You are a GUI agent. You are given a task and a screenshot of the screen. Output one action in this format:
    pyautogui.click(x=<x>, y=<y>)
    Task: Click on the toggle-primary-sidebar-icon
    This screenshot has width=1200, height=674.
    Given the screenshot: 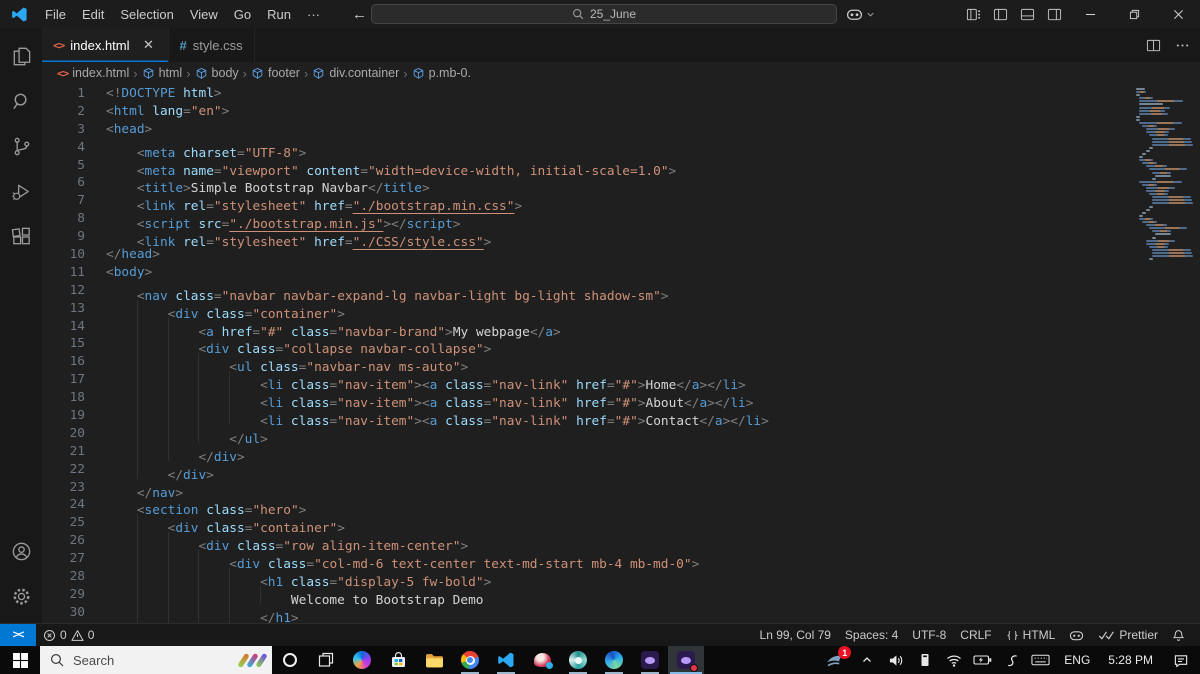 What is the action you would take?
    pyautogui.click(x=1000, y=14)
    